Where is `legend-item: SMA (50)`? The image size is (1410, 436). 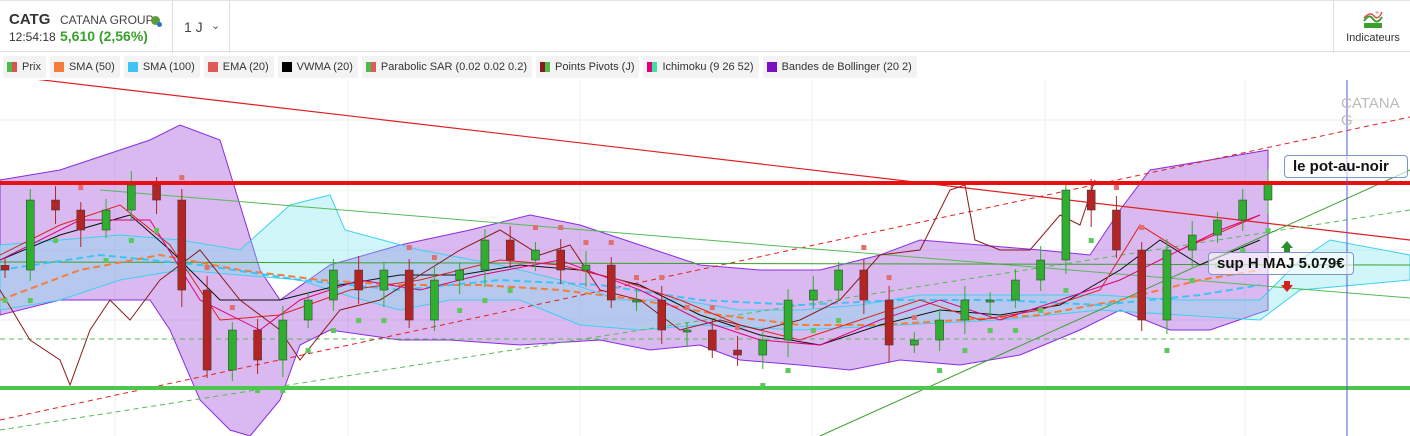
legend-item: SMA (50) is located at coordinates (84, 67).